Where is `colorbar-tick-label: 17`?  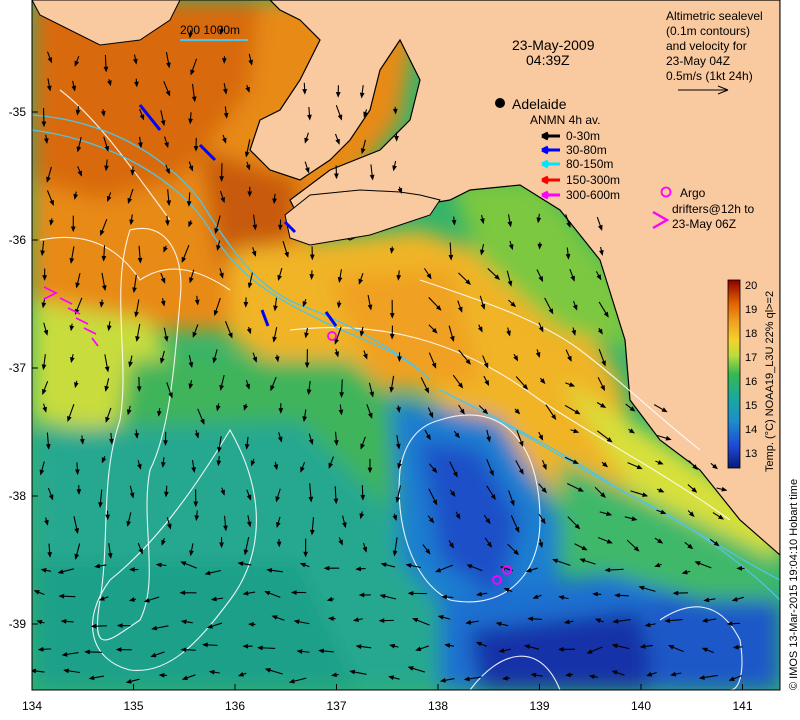
colorbar-tick-label: 17 is located at coordinates (751, 358).